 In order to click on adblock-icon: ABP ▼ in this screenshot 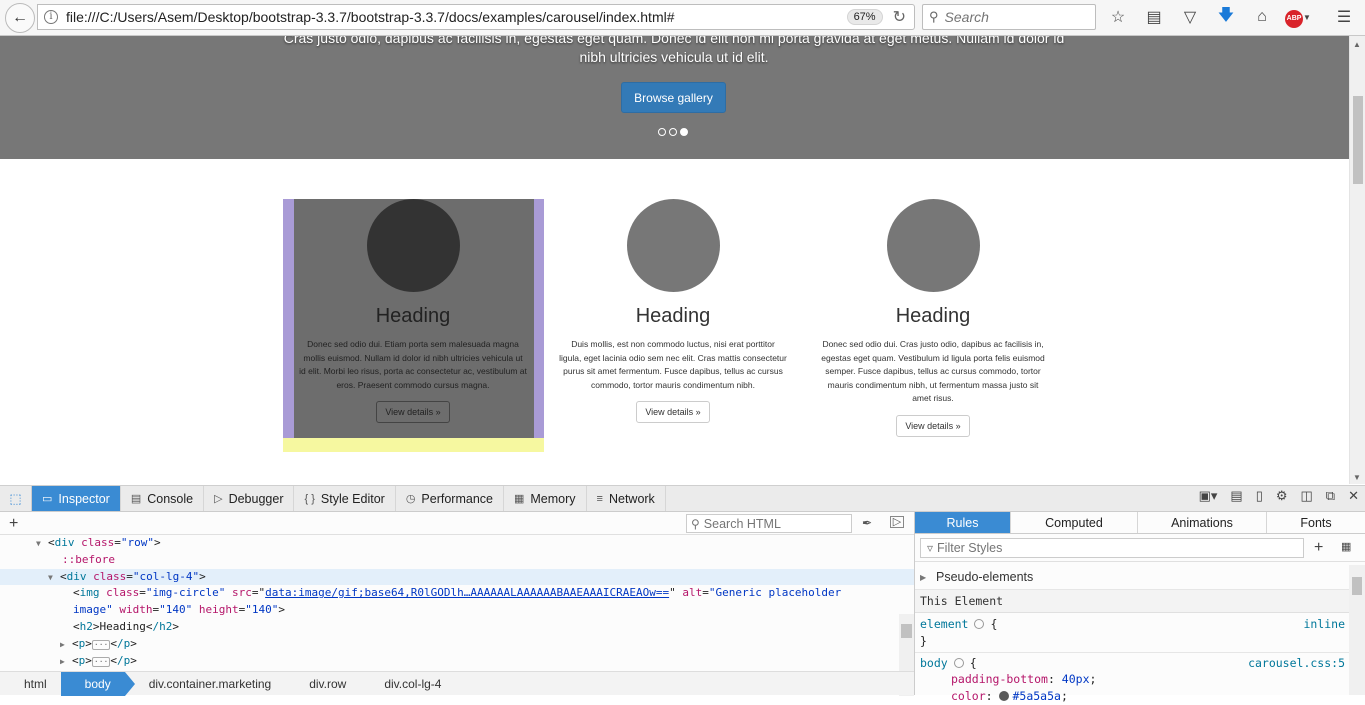, I will do `click(1298, 17)`.